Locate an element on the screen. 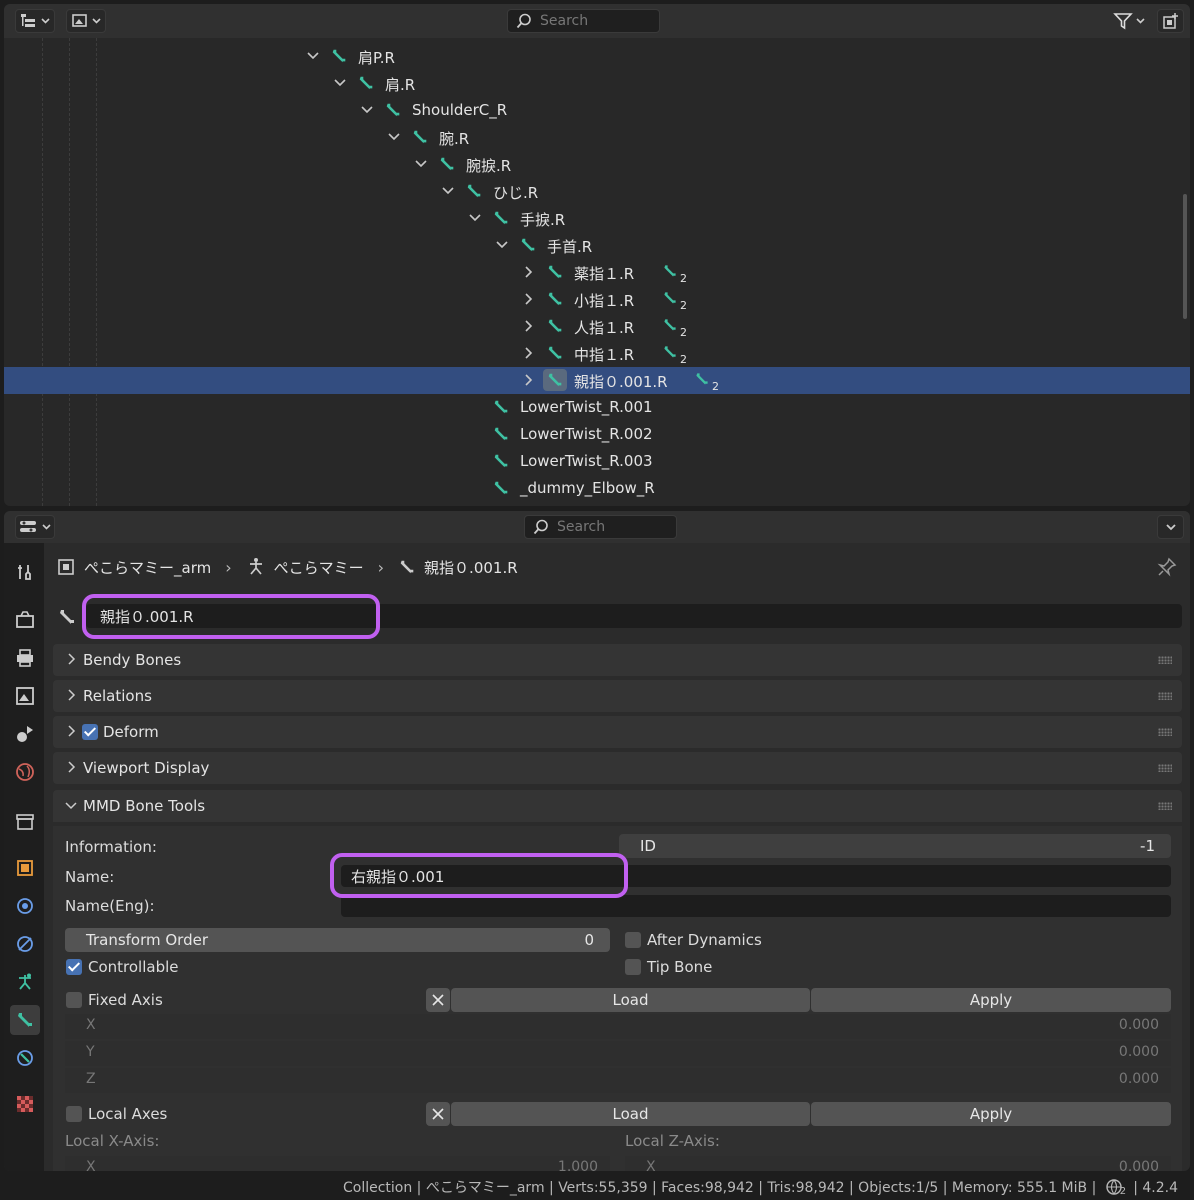 This screenshot has height=1200, width=1194. tab-object is located at coordinates (25, 868).